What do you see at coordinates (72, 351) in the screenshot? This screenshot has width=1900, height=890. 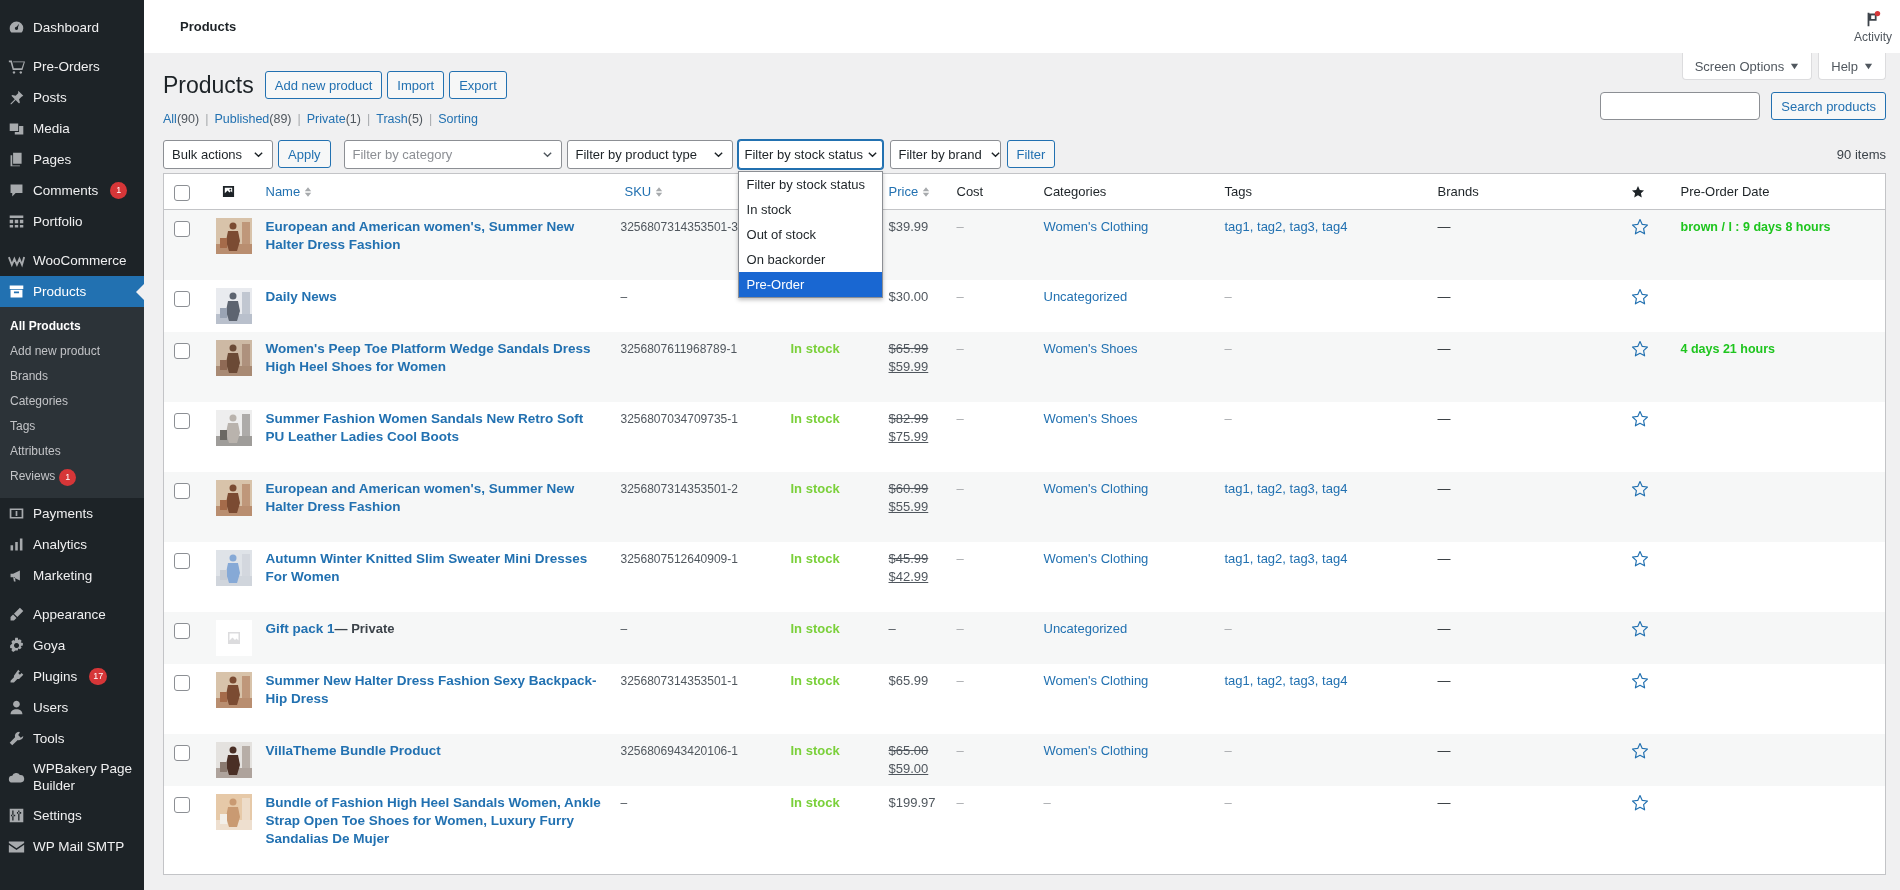 I see `submenu-item: Add new product` at bounding box center [72, 351].